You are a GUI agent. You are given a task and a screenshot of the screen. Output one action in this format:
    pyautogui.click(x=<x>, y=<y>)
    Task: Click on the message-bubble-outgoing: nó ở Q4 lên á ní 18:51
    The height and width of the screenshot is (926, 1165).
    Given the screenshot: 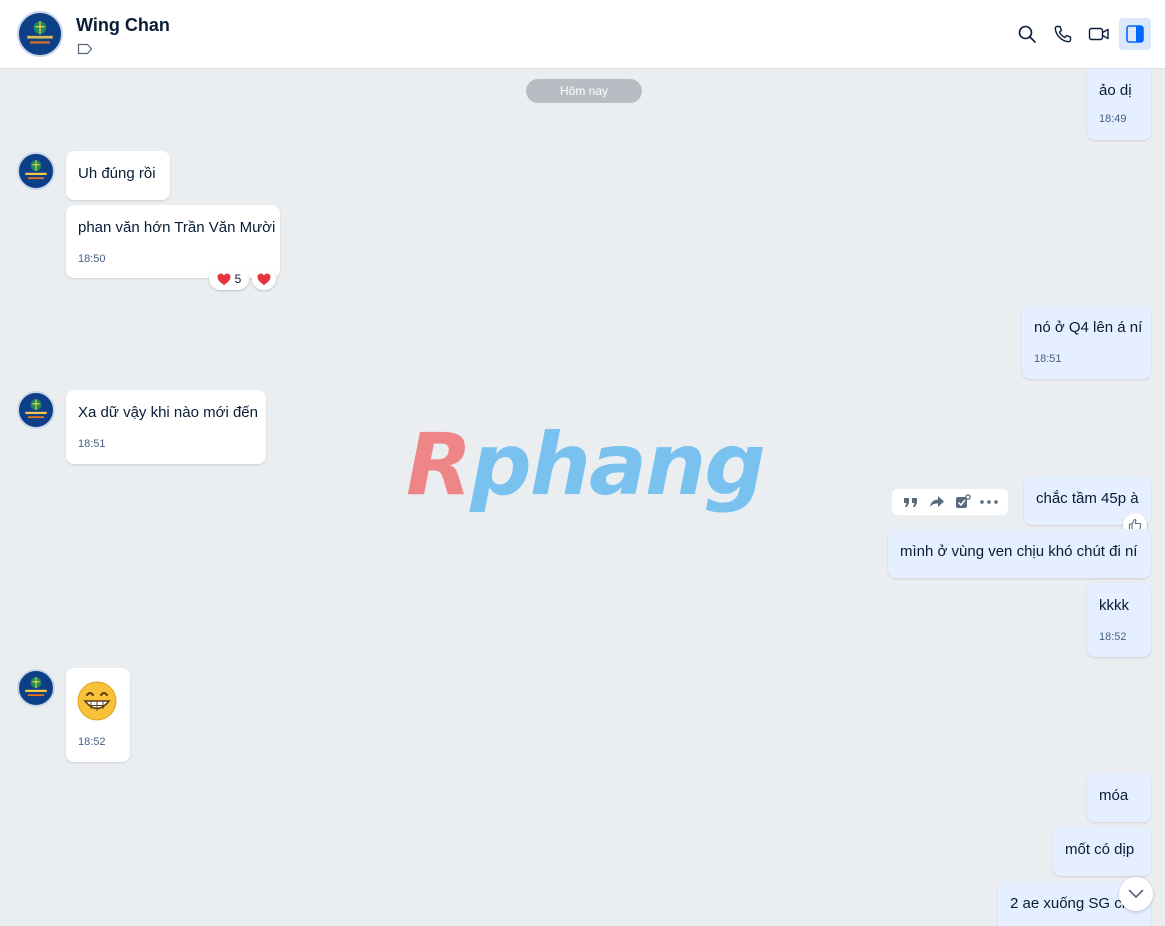 What is the action you would take?
    pyautogui.click(x=1086, y=342)
    